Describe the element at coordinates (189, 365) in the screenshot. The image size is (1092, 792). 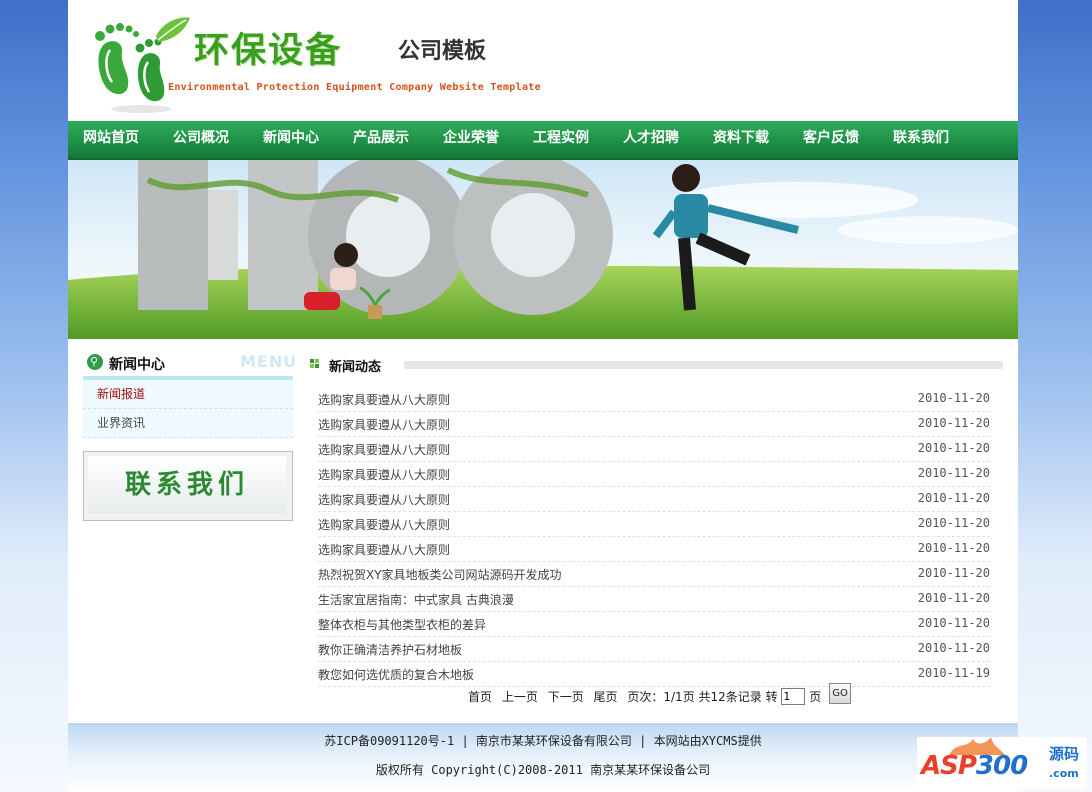
I see `sidebar-header: ⚲ 新闻中心 MENU` at that location.